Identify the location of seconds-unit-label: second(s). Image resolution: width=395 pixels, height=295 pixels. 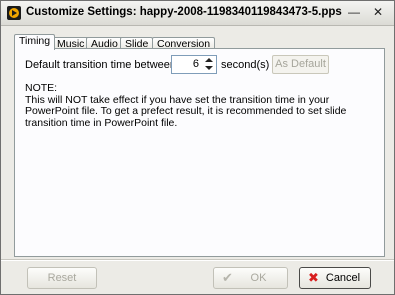
(245, 65).